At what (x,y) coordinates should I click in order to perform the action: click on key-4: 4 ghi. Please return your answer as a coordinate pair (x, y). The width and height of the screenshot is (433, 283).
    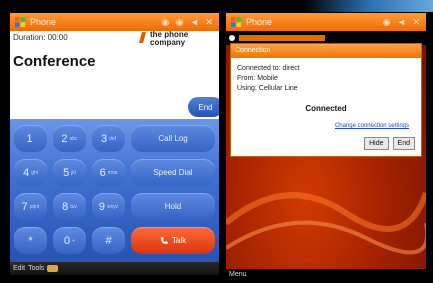
    Looking at the image, I should click on (30, 172).